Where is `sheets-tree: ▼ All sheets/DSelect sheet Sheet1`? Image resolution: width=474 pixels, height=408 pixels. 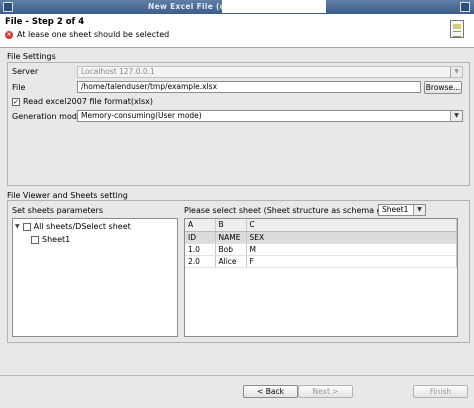 sheets-tree: ▼ All sheets/DSelect sheet Sheet1 is located at coordinates (95, 277).